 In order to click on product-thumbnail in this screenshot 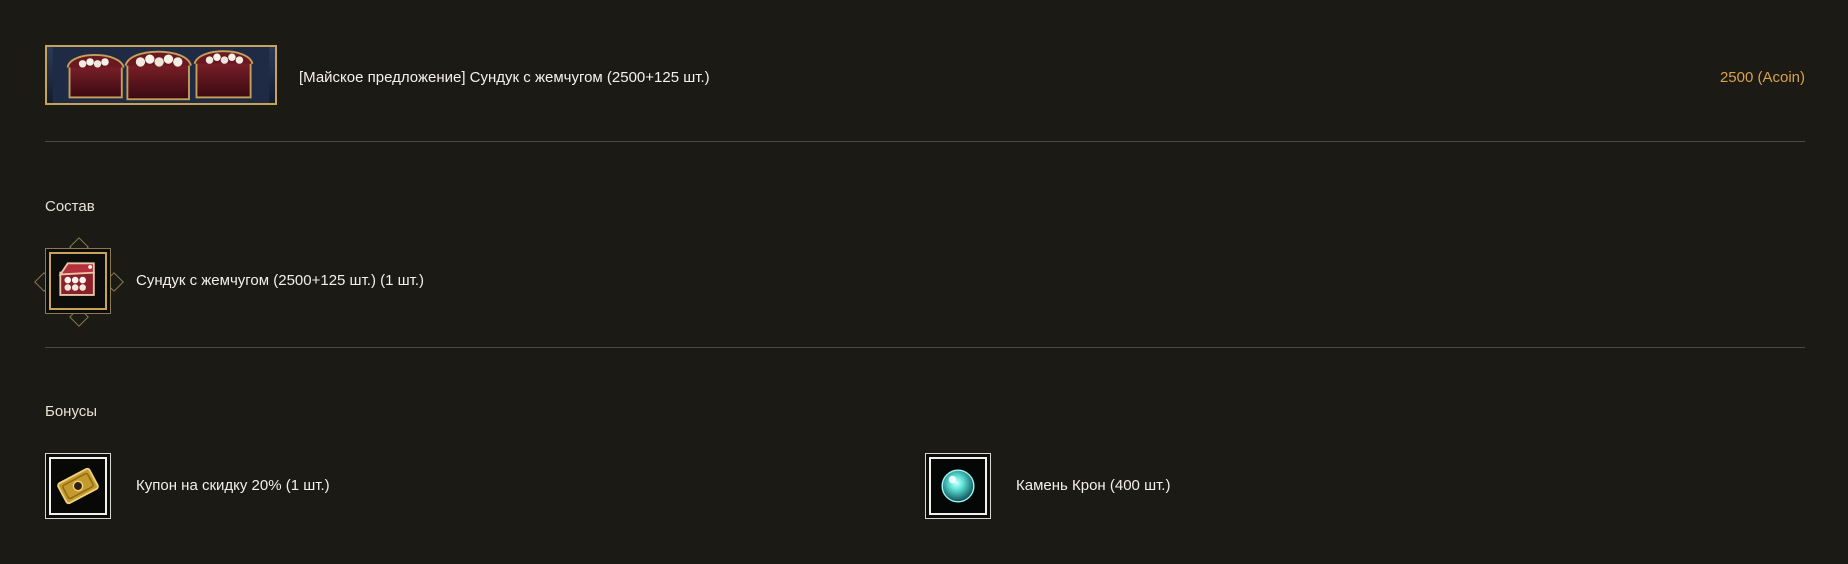, I will do `click(161, 75)`.